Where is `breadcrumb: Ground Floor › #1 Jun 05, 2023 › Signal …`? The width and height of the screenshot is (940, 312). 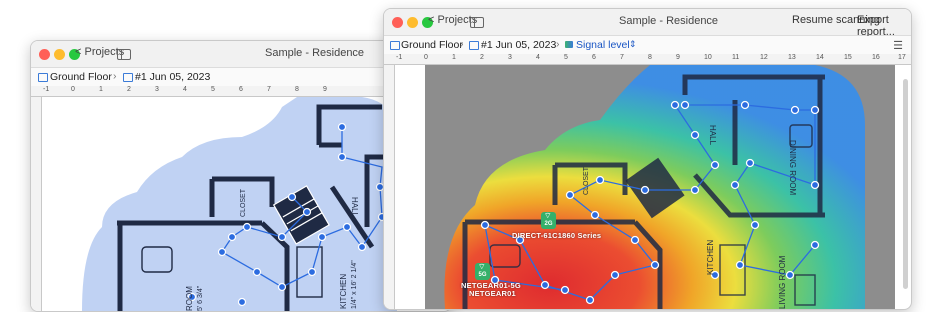 breadcrumb: Ground Floor › #1 Jun 05, 2023 › Signal … is located at coordinates (647, 45).